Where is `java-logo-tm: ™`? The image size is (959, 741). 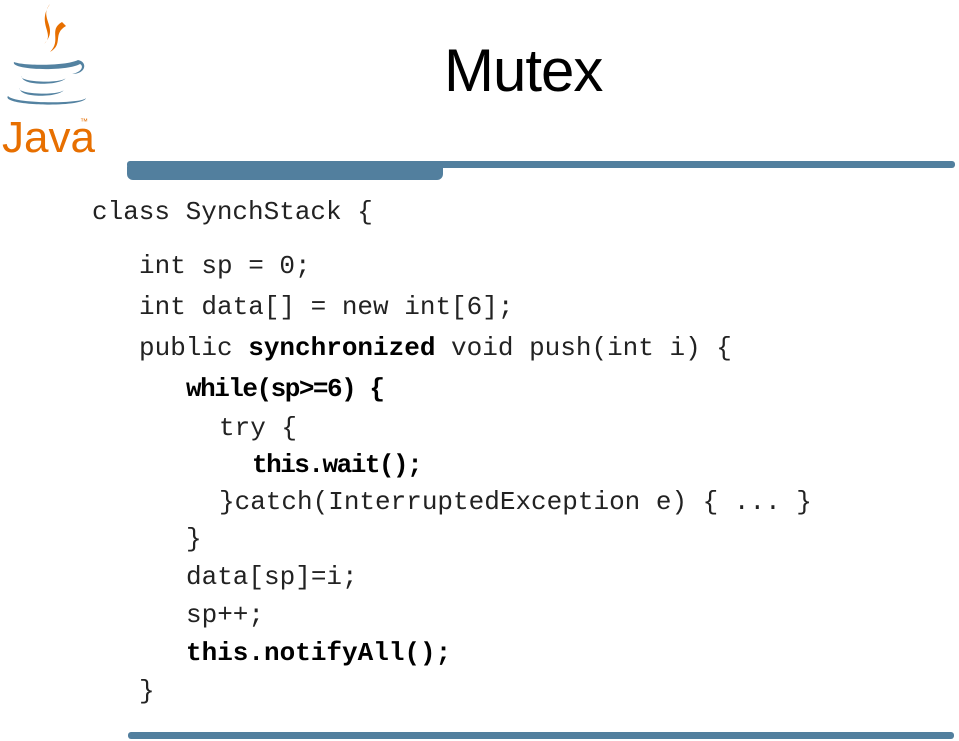 java-logo-tm: ™ is located at coordinates (84, 121).